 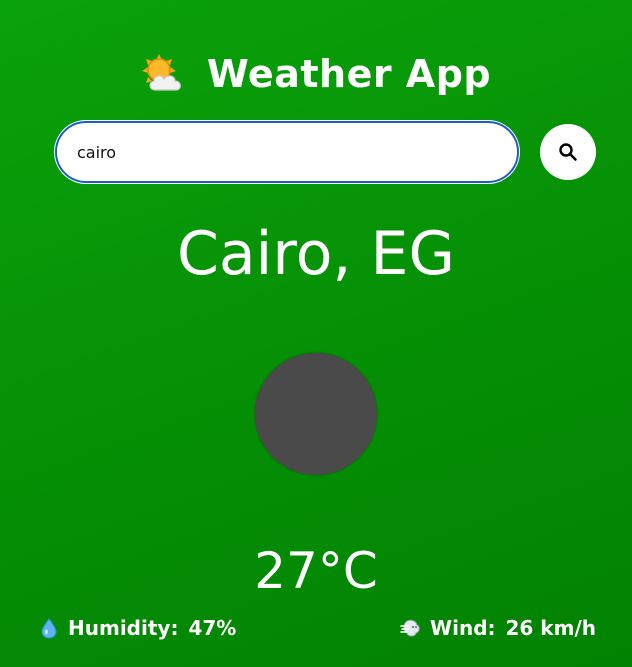 What do you see at coordinates (349, 74) in the screenshot?
I see `app-title: Weather App` at bounding box center [349, 74].